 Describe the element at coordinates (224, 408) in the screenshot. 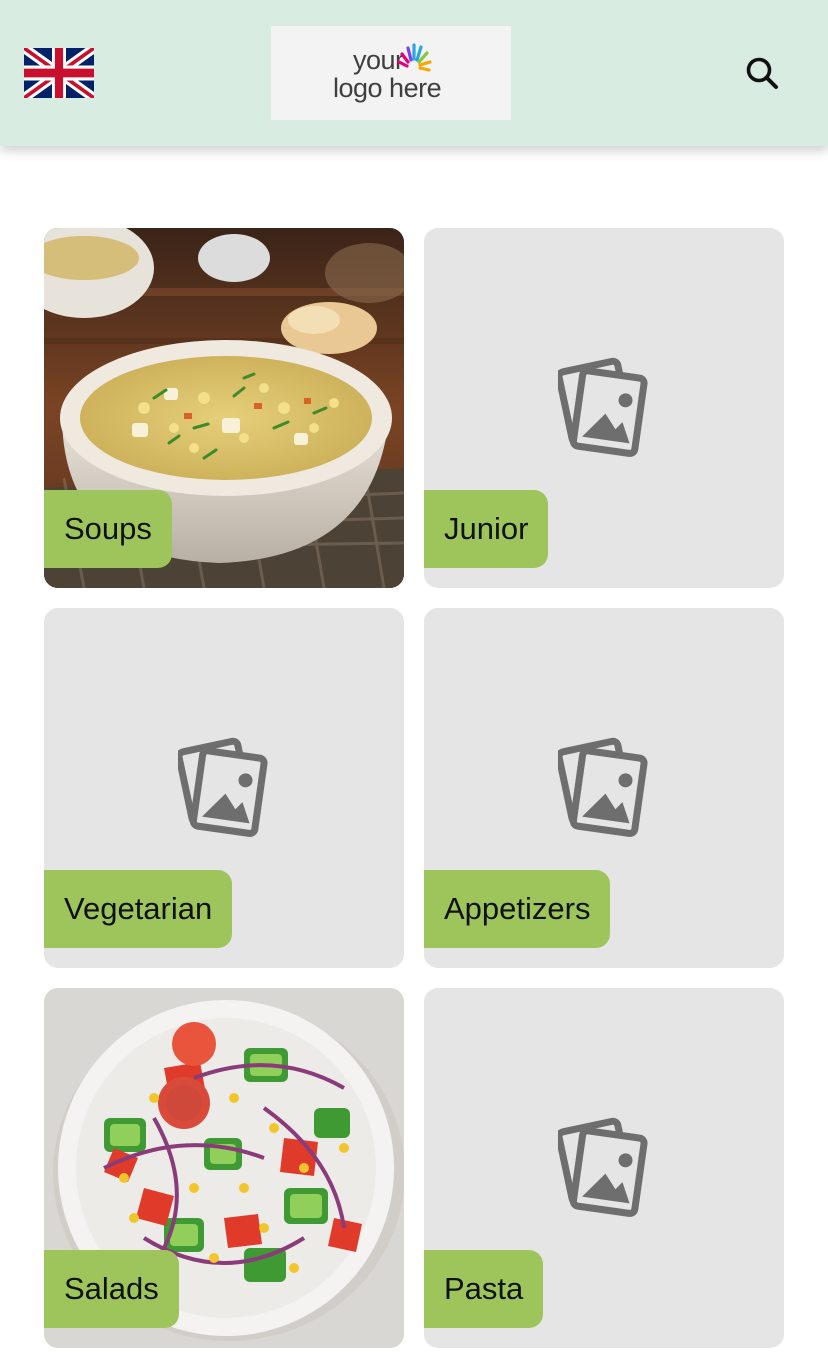

I see `category-tile-soups: Soups` at that location.